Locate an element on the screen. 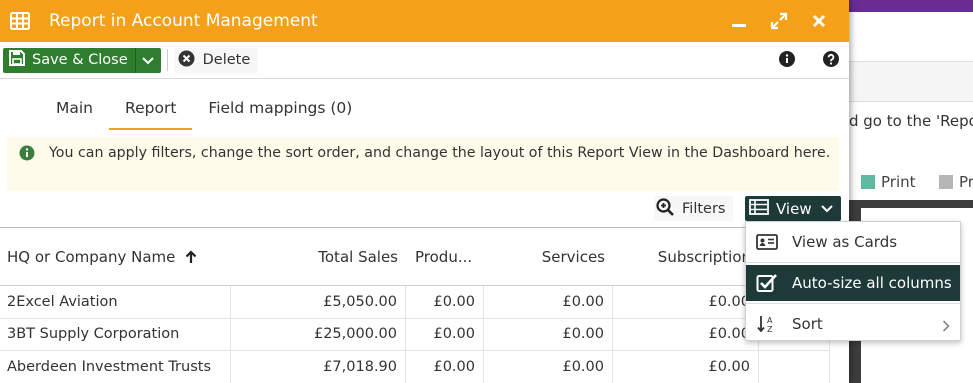 The image size is (973, 383). dialog-tabs: Main Report Field mappings (0) is located at coordinates (424, 104).